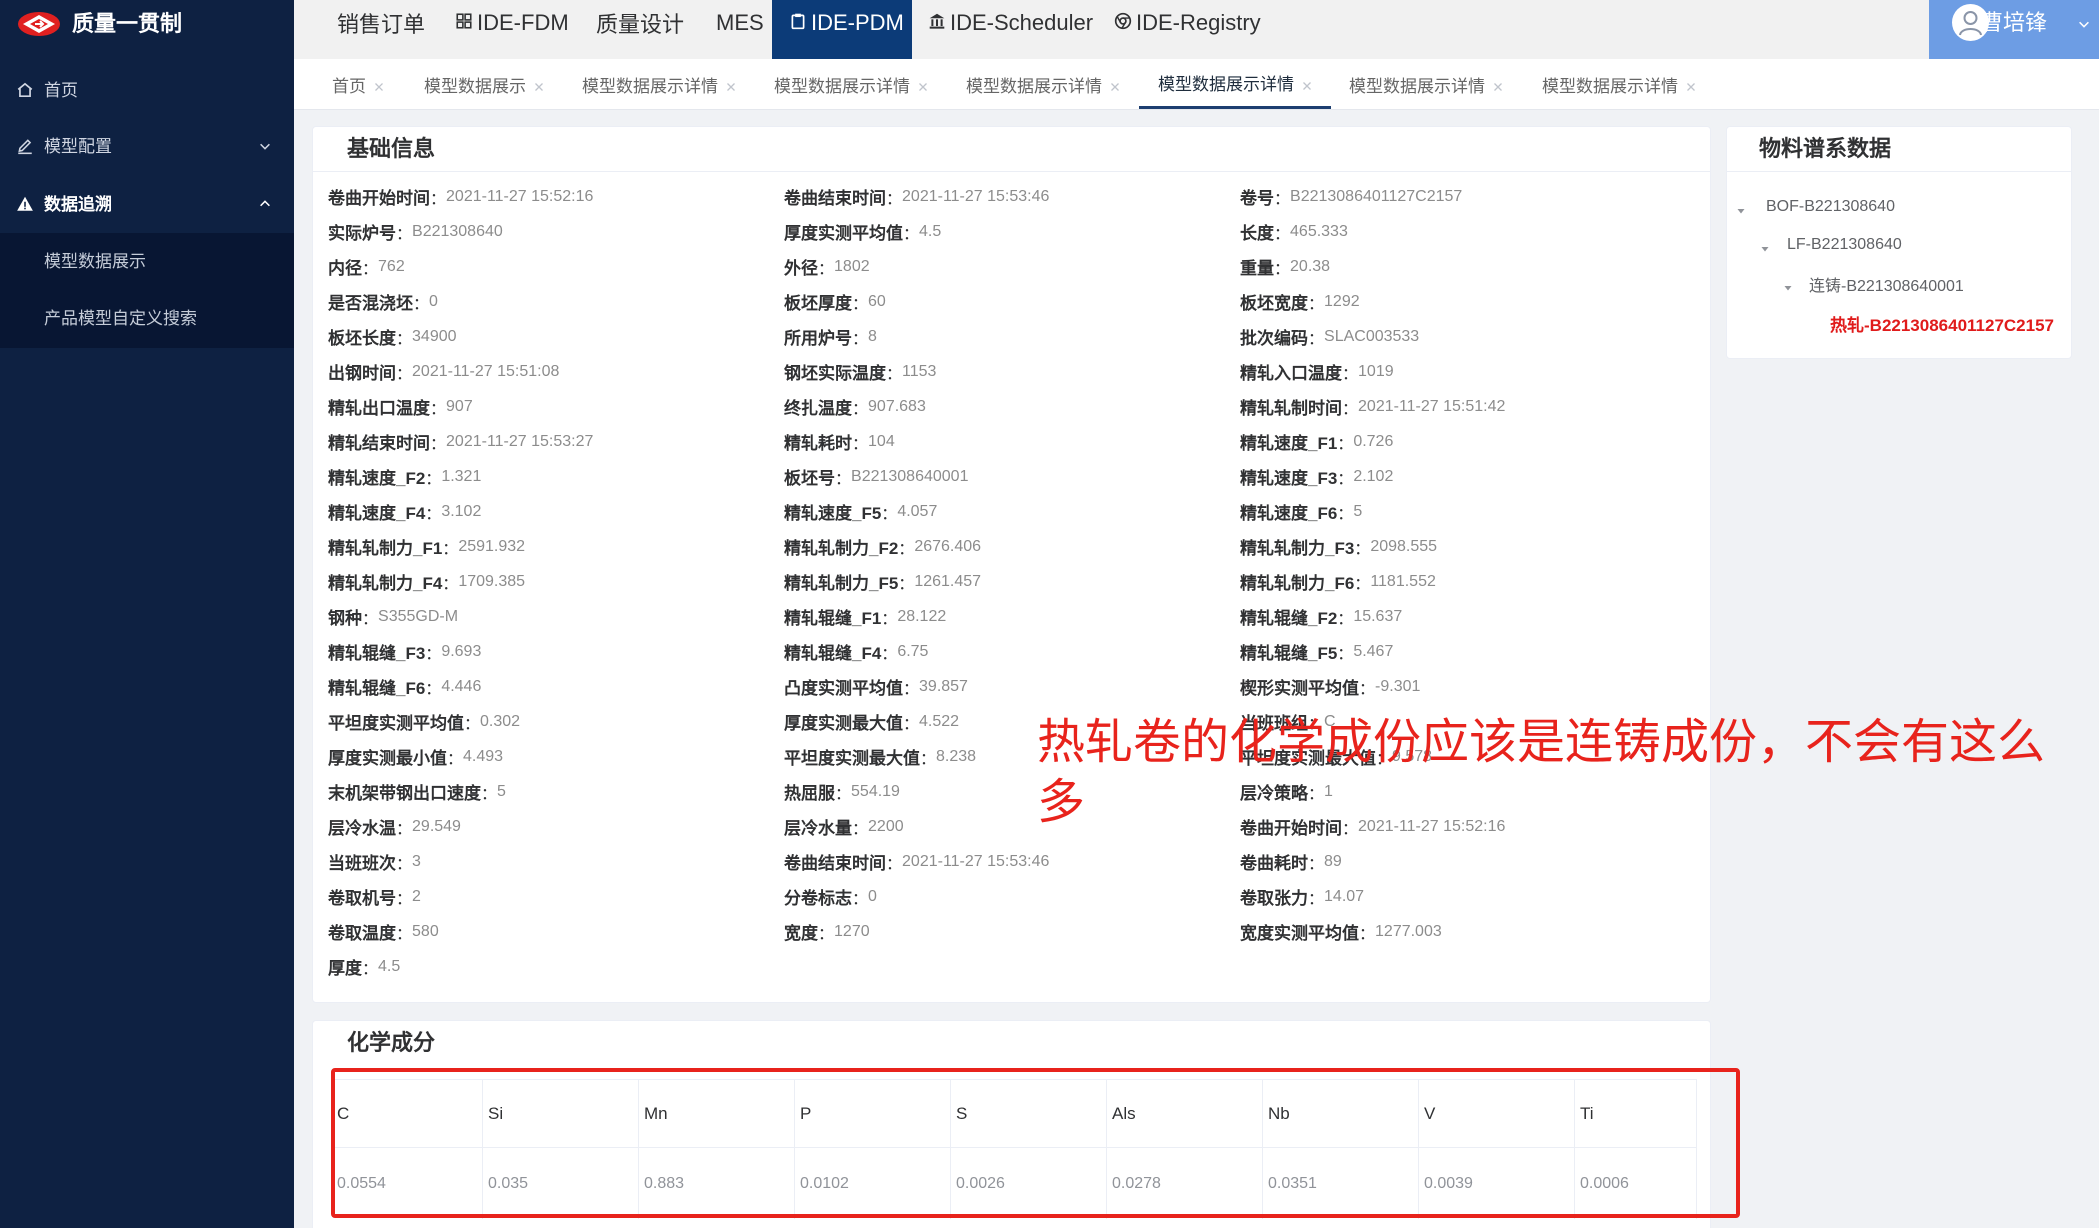  Describe the element at coordinates (391, 148) in the screenshot. I see `panel-title: 基础信息` at that location.